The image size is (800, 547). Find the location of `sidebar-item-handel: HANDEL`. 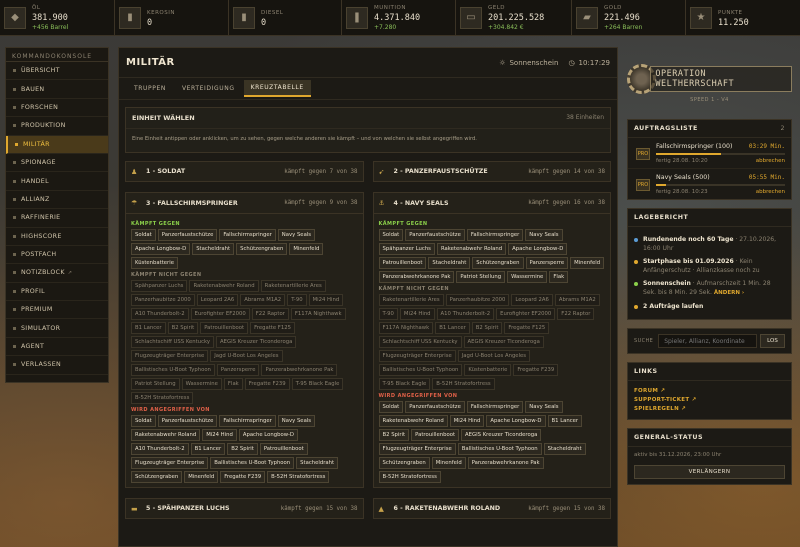

sidebar-item-handel: HANDEL is located at coordinates (57, 181).